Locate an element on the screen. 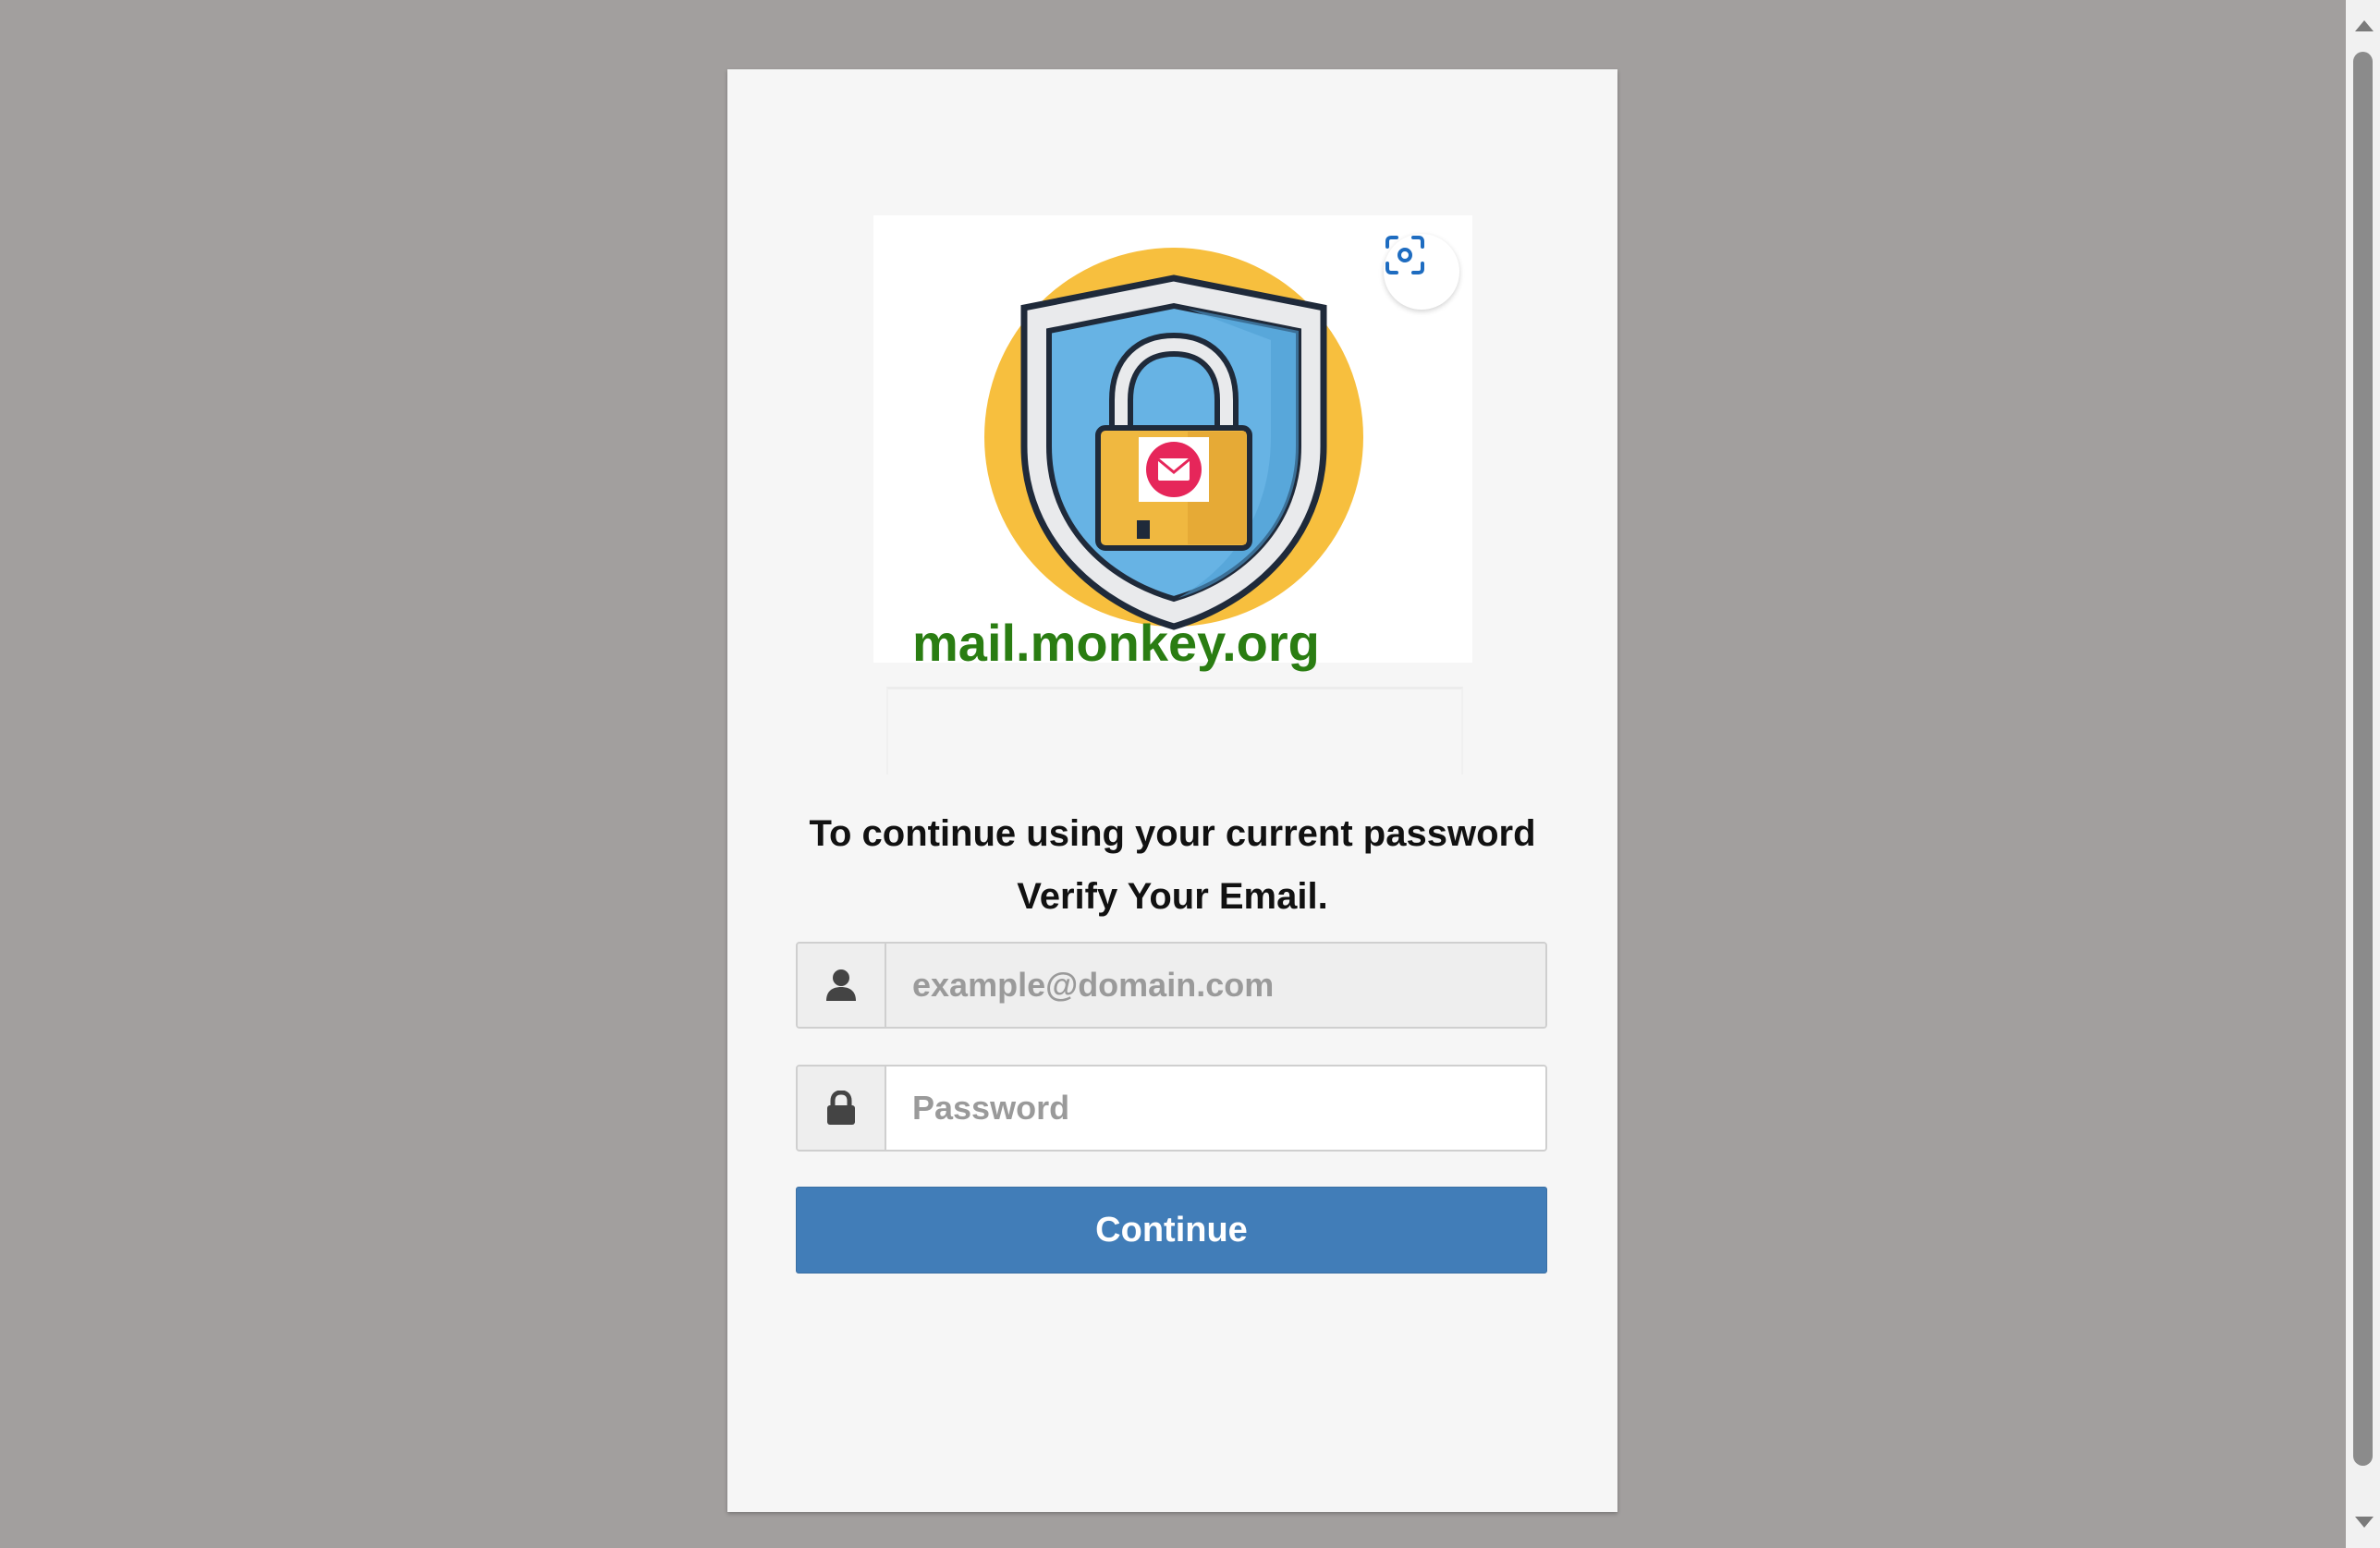 This screenshot has width=2380, height=1548. password-field-group is located at coordinates (1171, 1108).